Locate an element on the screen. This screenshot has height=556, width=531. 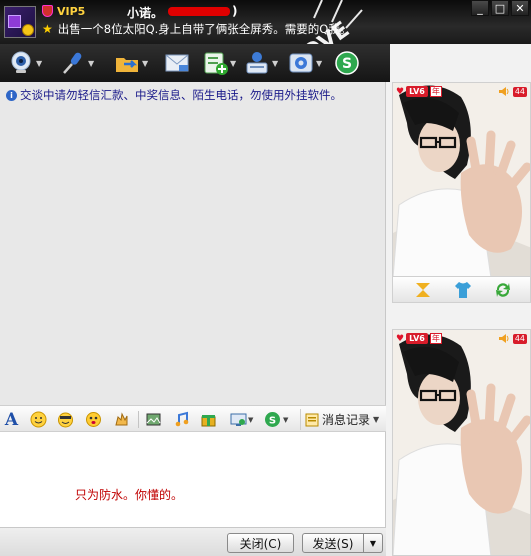
contact-photo-image is located at coordinates (461, 179).